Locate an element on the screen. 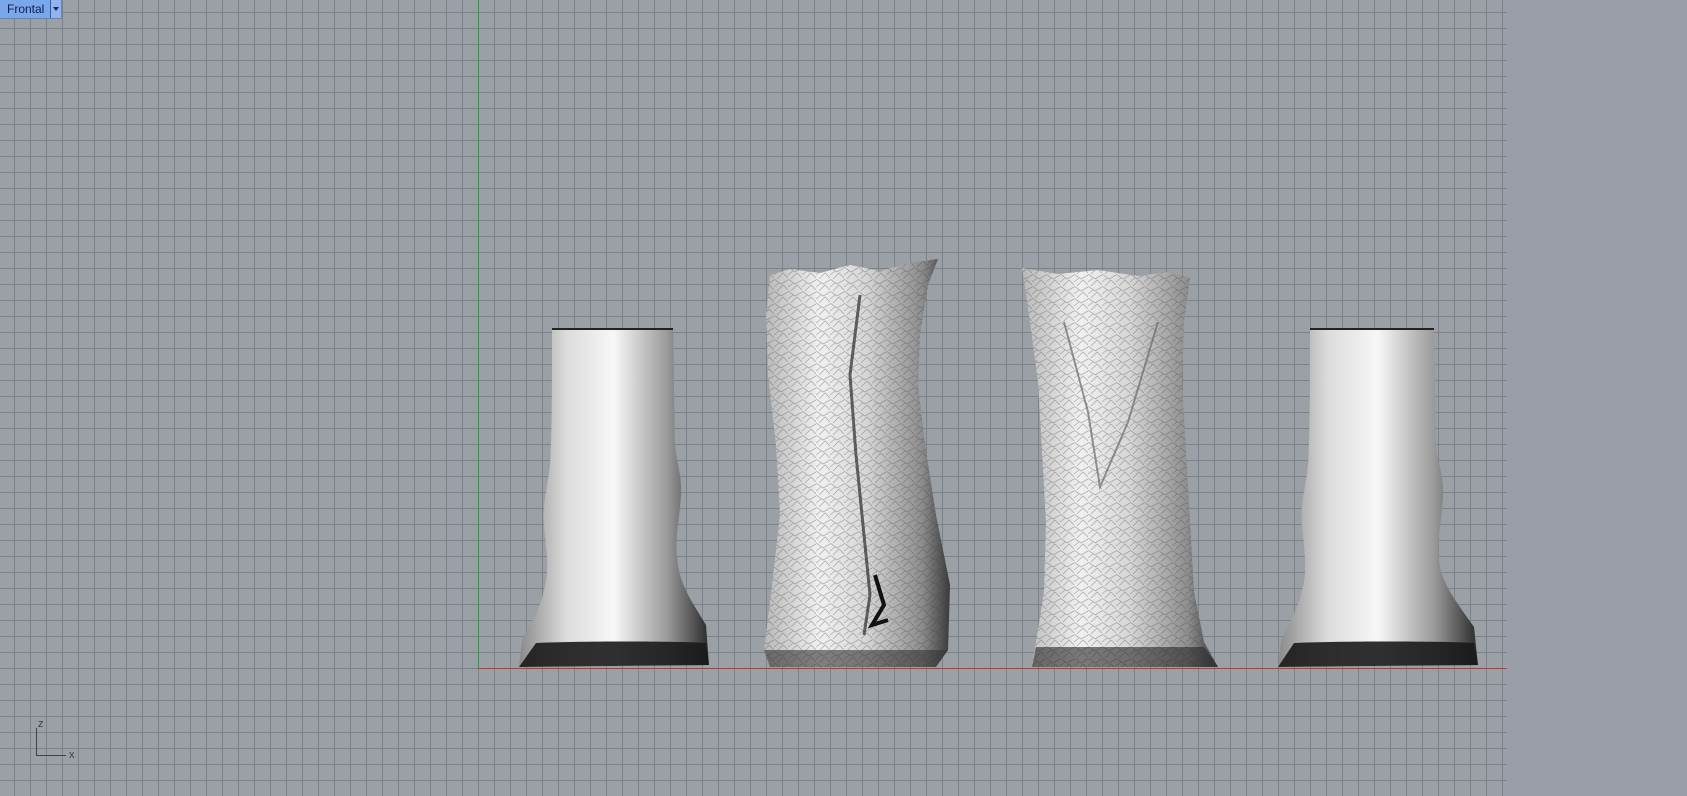 This screenshot has width=1687, height=796. rough-scan-vase-left is located at coordinates (860, 462).